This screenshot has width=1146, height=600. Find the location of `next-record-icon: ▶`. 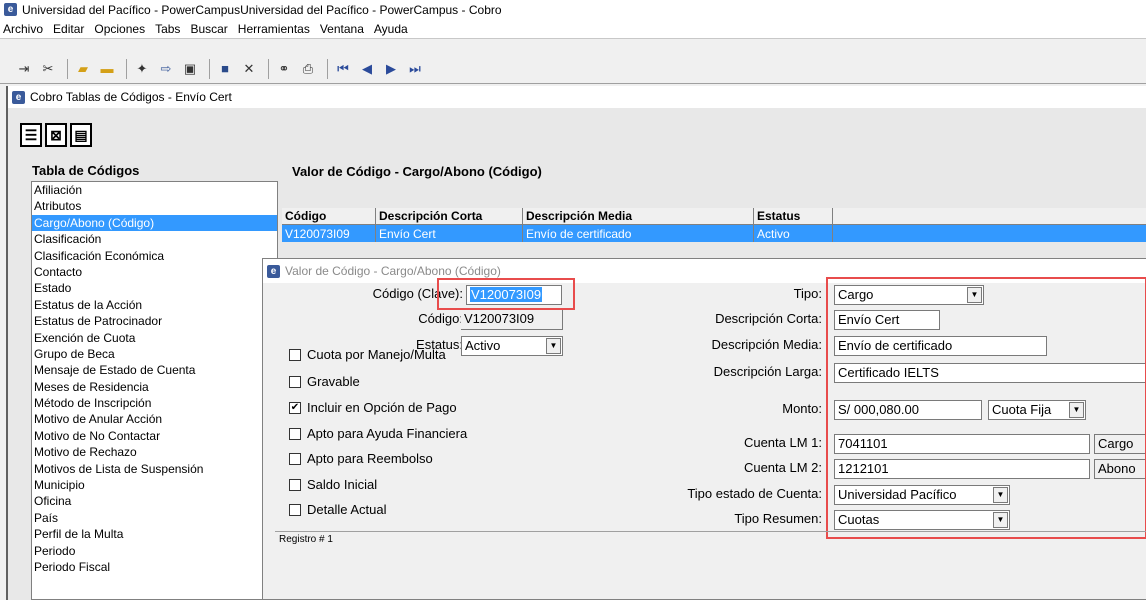

next-record-icon: ▶ is located at coordinates (391, 69).